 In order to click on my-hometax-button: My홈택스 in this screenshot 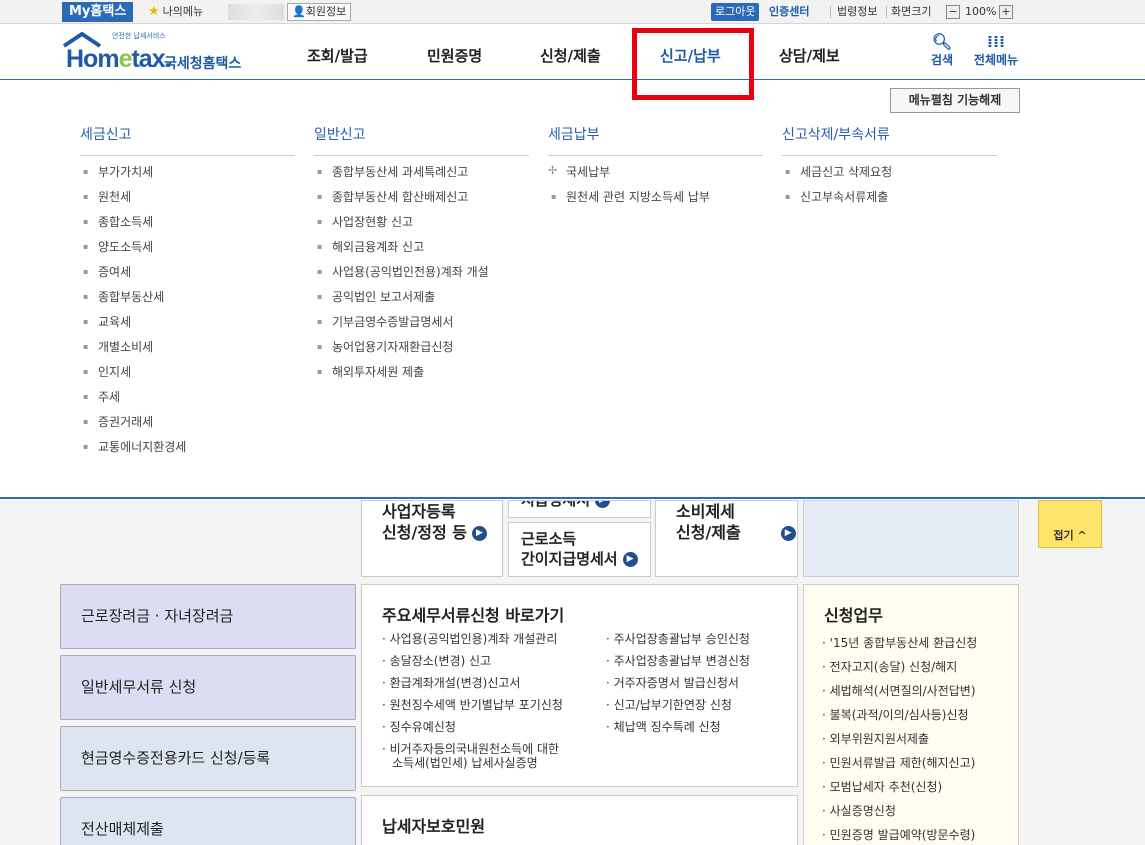, I will do `click(98, 12)`.